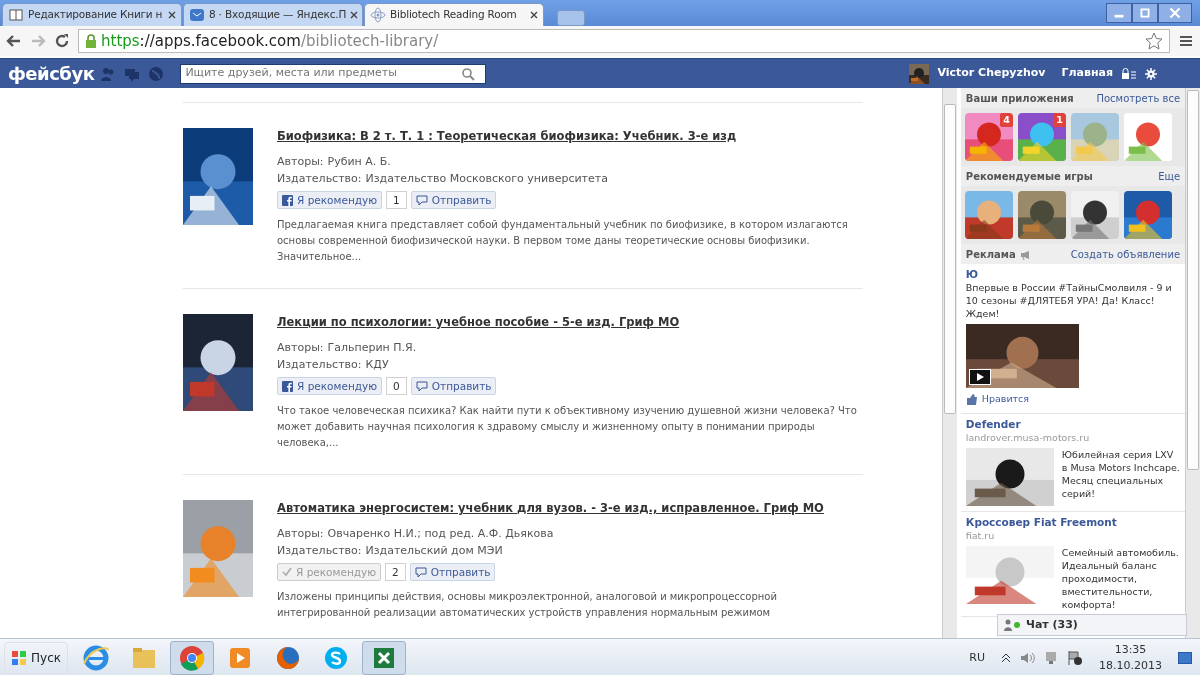 Image resolution: width=1200 pixels, height=675 pixels. What do you see at coordinates (273, 14) in the screenshot?
I see `browser-tab: 8 · Входящие — Яндекс.П` at bounding box center [273, 14].